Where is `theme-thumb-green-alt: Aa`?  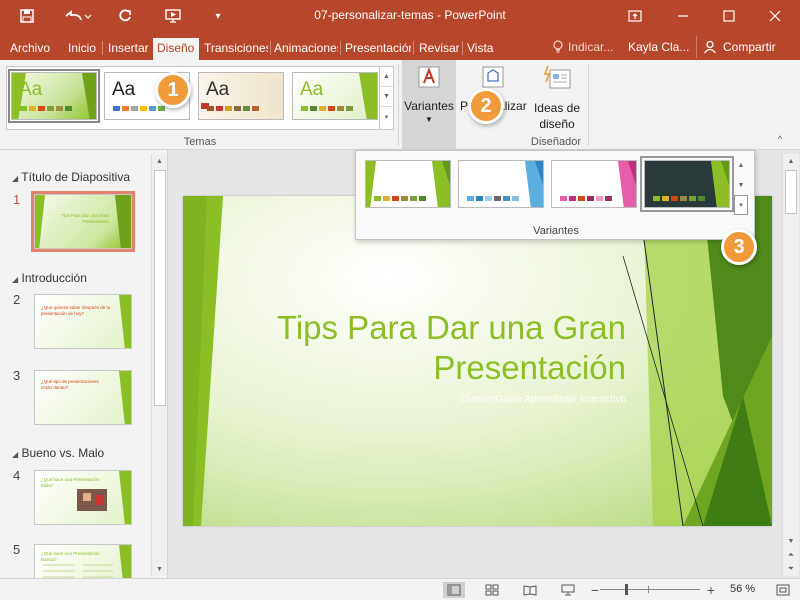 theme-thumb-green-alt: Aa is located at coordinates (335, 96).